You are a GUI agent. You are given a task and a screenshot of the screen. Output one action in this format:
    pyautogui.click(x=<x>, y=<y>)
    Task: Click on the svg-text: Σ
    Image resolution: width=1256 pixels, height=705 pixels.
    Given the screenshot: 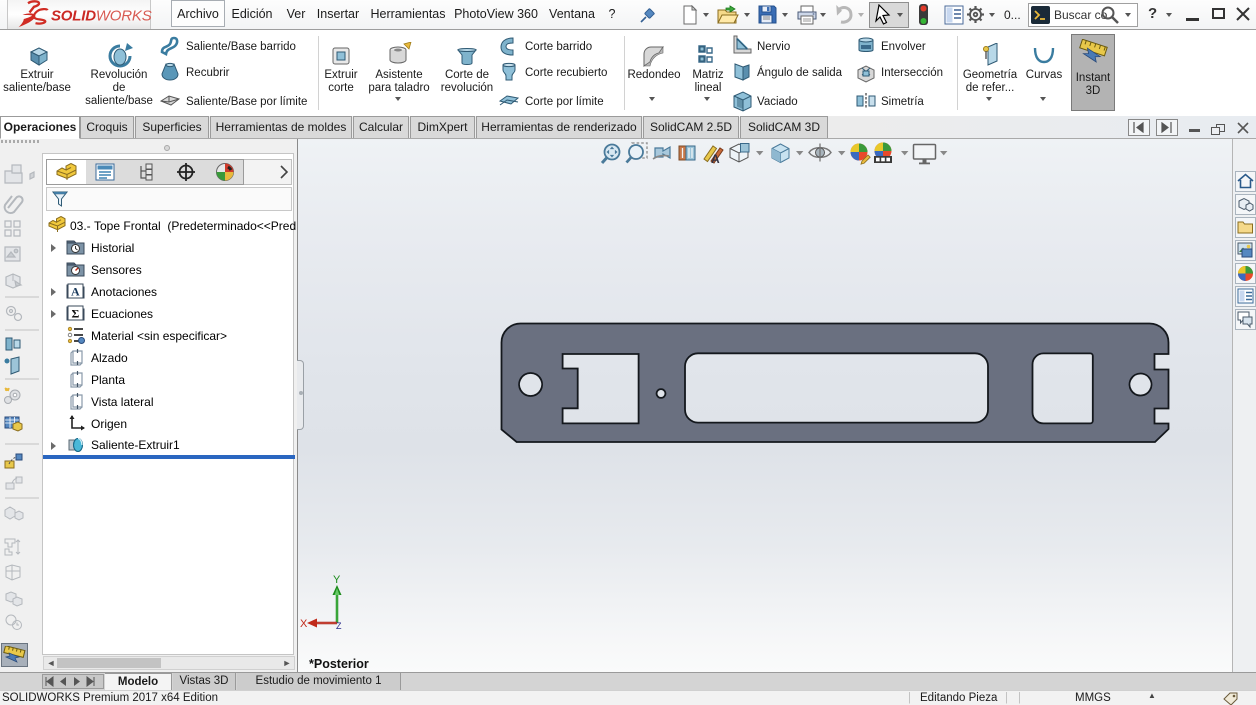 What is the action you would take?
    pyautogui.click(x=76, y=314)
    